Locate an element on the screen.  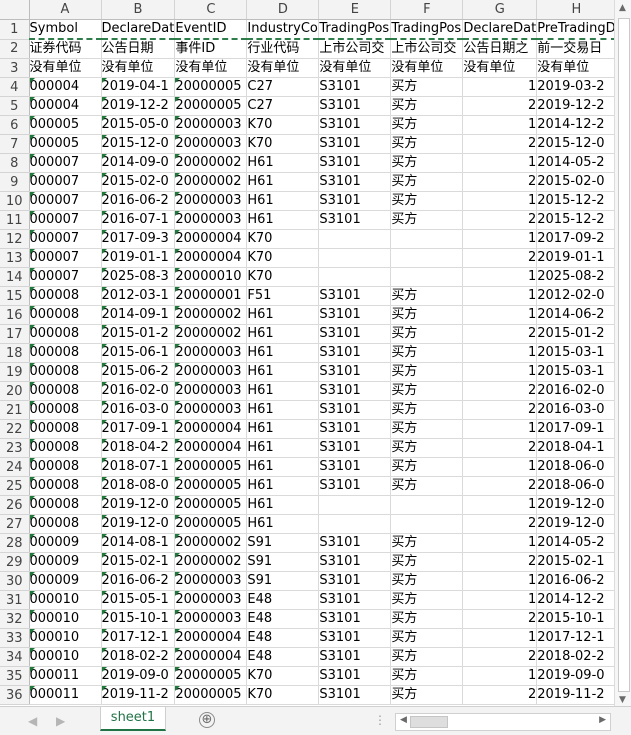
cell: 2019-12-0 is located at coordinates (138, 524).